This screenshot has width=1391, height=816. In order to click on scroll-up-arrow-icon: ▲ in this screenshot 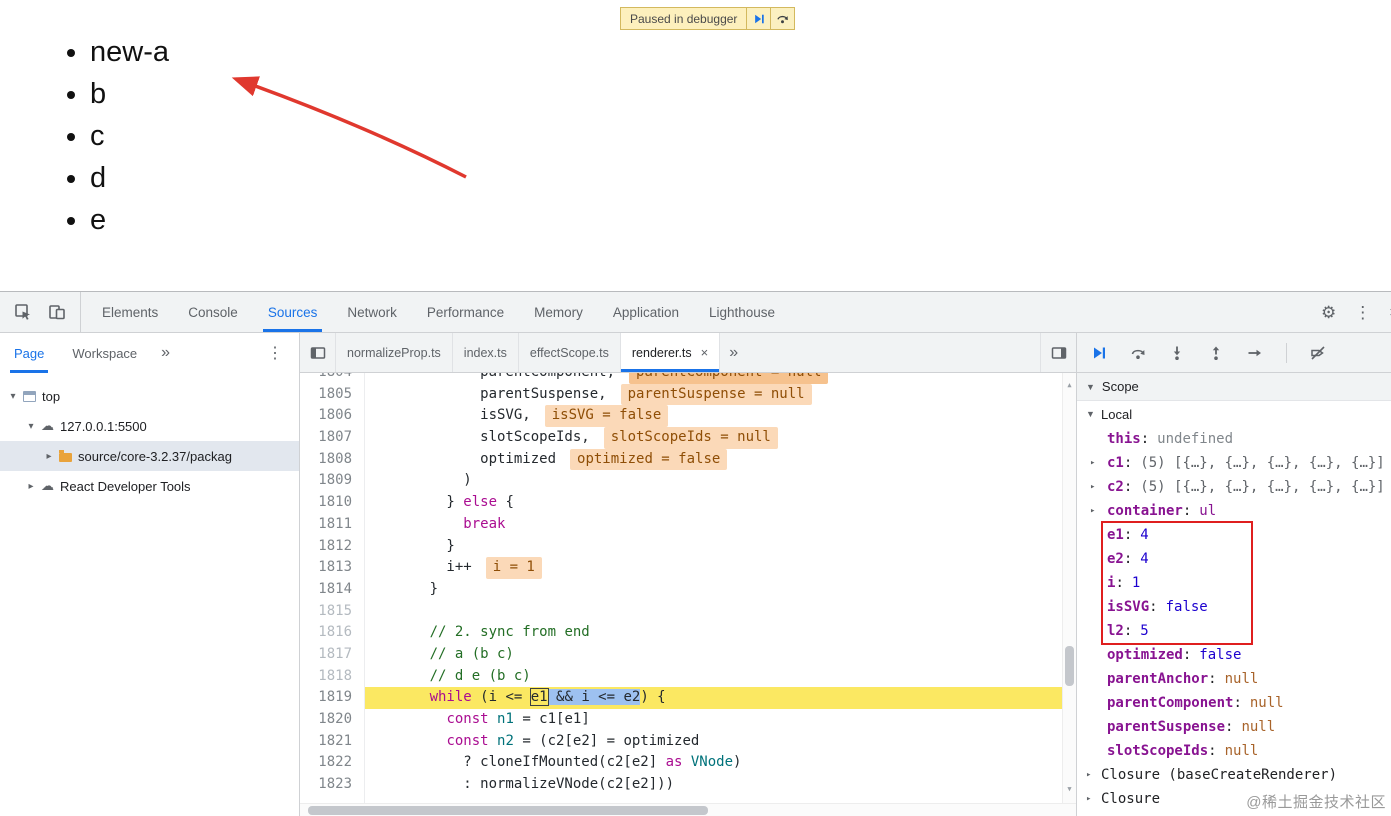, I will do `click(1069, 386)`.